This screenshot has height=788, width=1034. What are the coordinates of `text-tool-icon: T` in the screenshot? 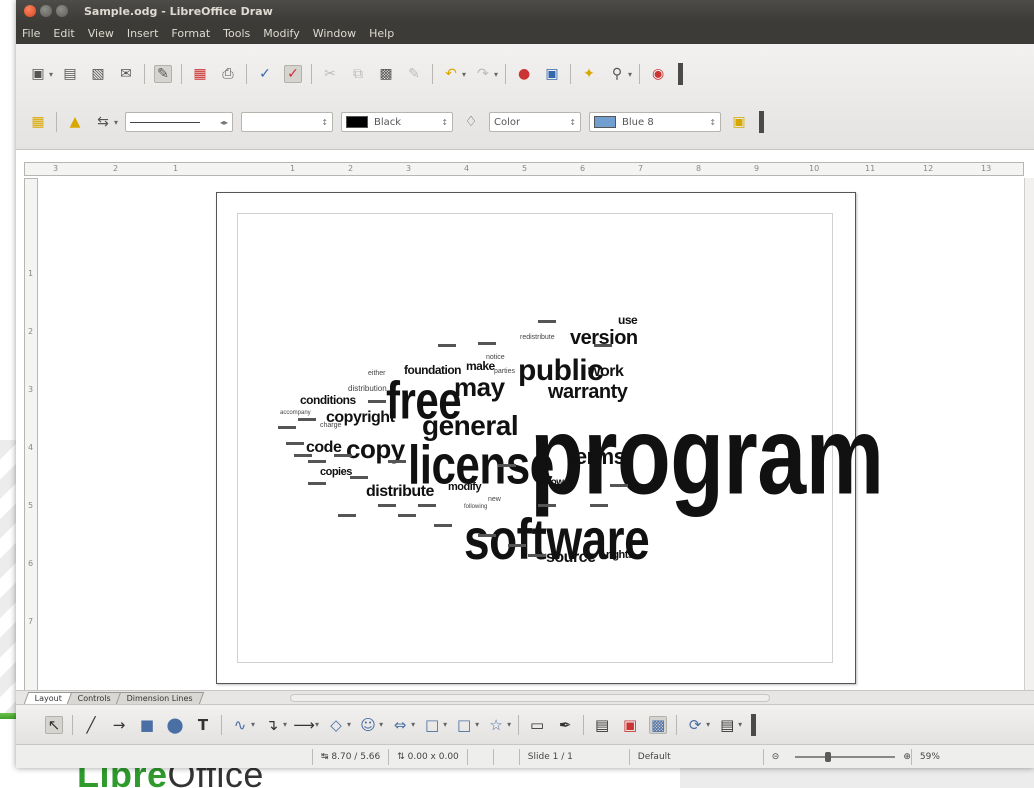 It's located at (203, 725).